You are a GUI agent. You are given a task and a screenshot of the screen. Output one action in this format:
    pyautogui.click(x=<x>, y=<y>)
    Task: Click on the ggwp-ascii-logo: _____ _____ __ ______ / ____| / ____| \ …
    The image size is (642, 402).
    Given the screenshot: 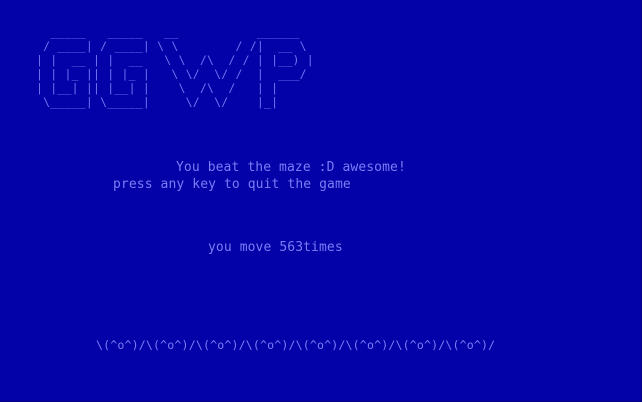 What is the action you would take?
    pyautogui.click(x=175, y=67)
    